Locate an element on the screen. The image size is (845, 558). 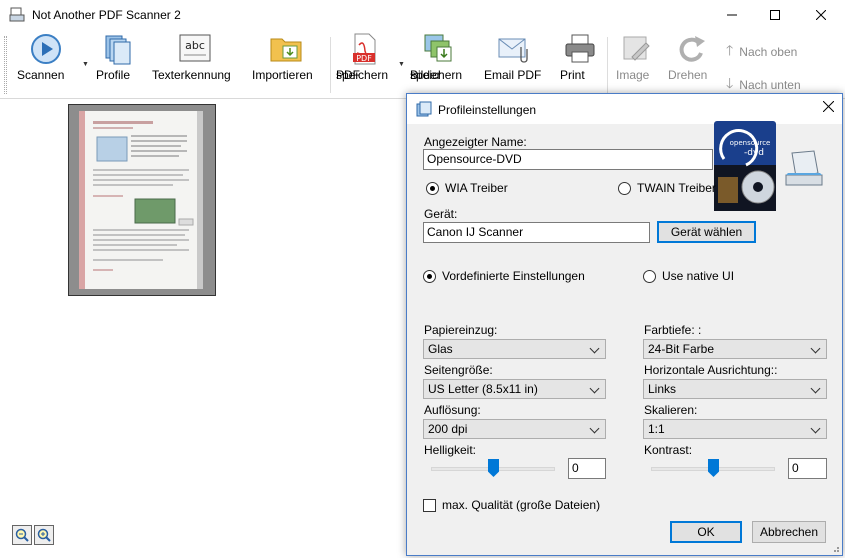
resolution-select: 200 dpi is located at coordinates (514, 429).